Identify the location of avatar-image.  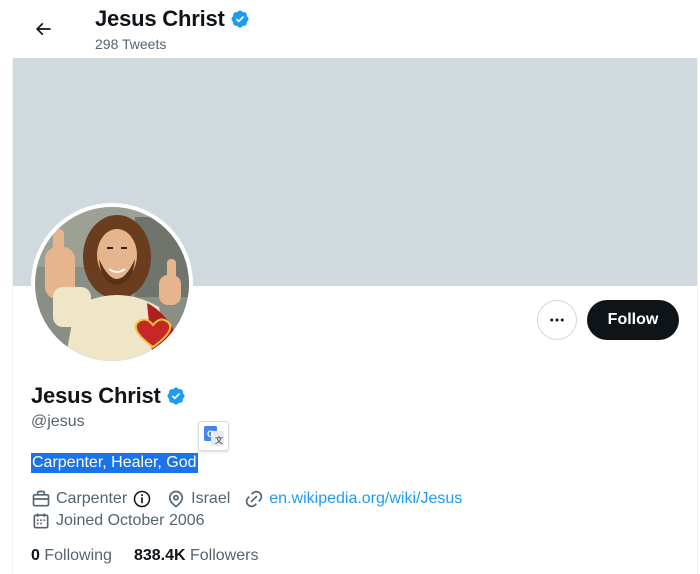
(112, 284).